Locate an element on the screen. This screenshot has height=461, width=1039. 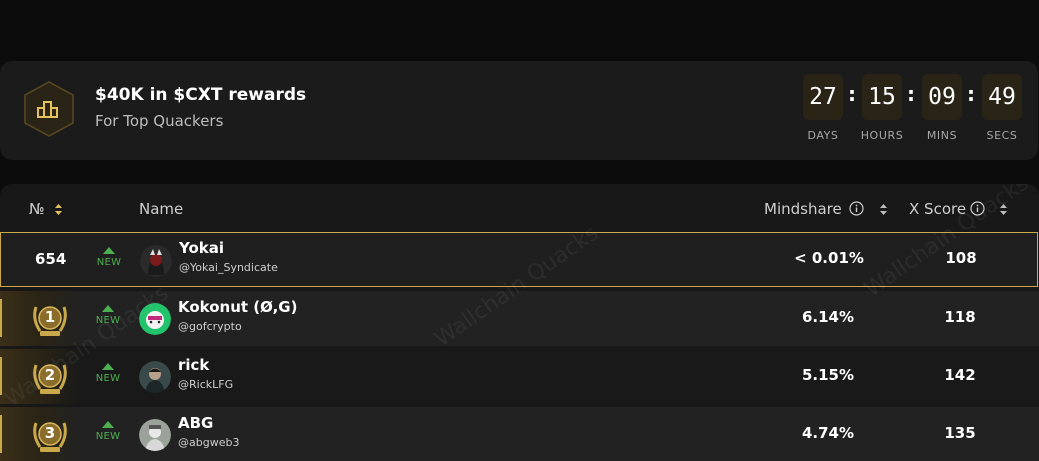
table-row: 3 NEW ABG @abgweb3 4.74% 135 is located at coordinates (519, 434).